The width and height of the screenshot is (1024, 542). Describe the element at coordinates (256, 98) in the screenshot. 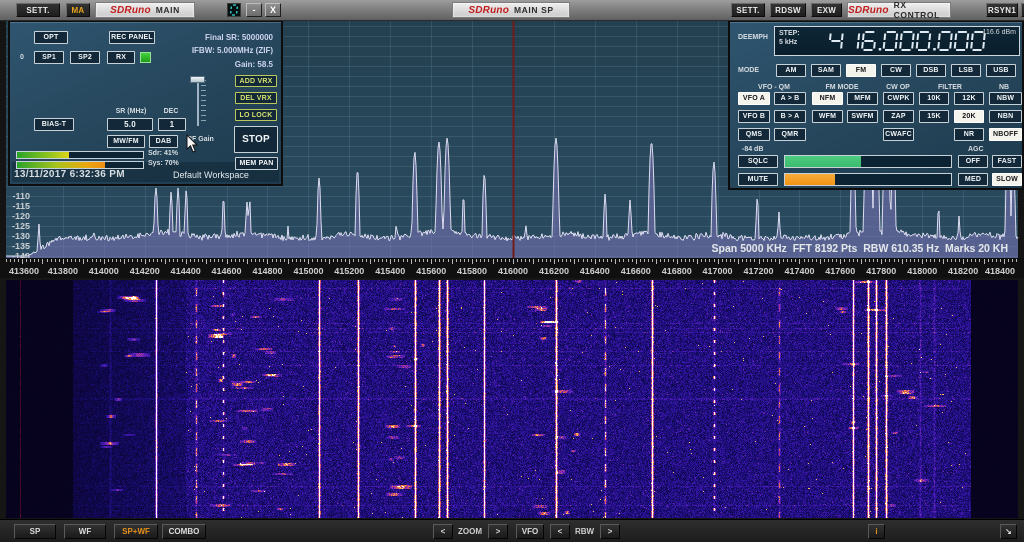

I see `del-vrx-button: DEL VRX` at that location.